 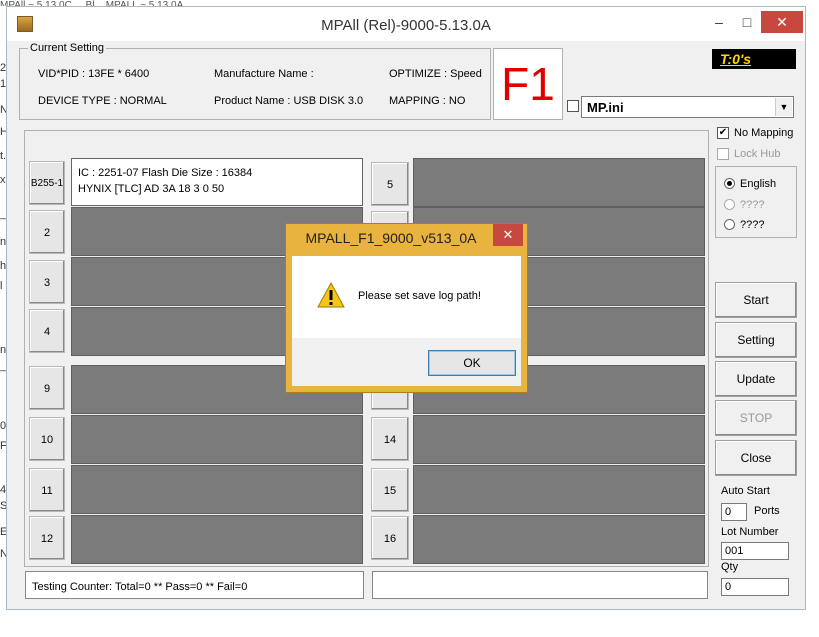 I want to click on dialog-footer: OK, so click(x=406, y=362).